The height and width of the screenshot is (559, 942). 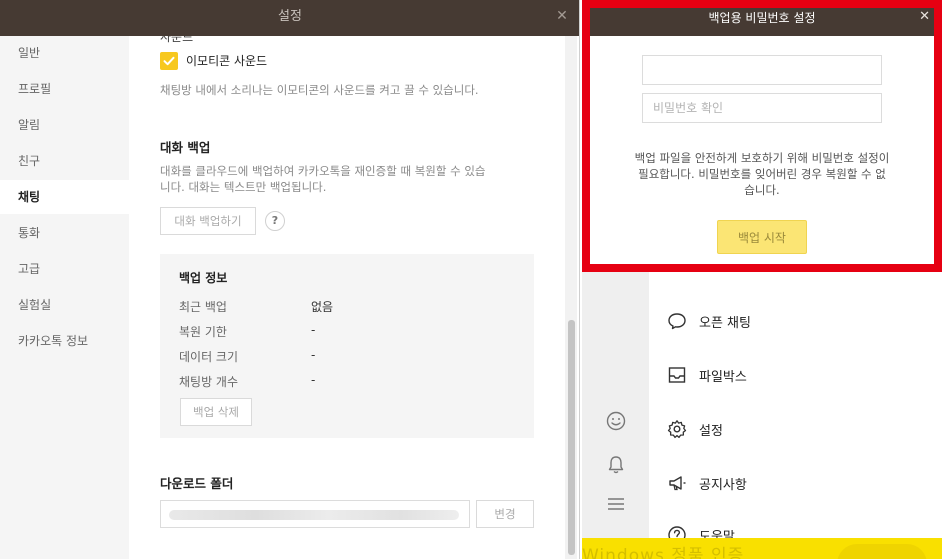 I want to click on menu-item-open-chat: 오픈 채팅, so click(x=709, y=321).